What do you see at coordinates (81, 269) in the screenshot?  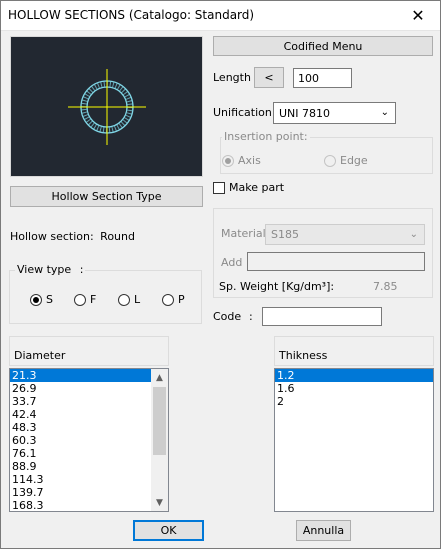 I see `view-type-colon: :` at bounding box center [81, 269].